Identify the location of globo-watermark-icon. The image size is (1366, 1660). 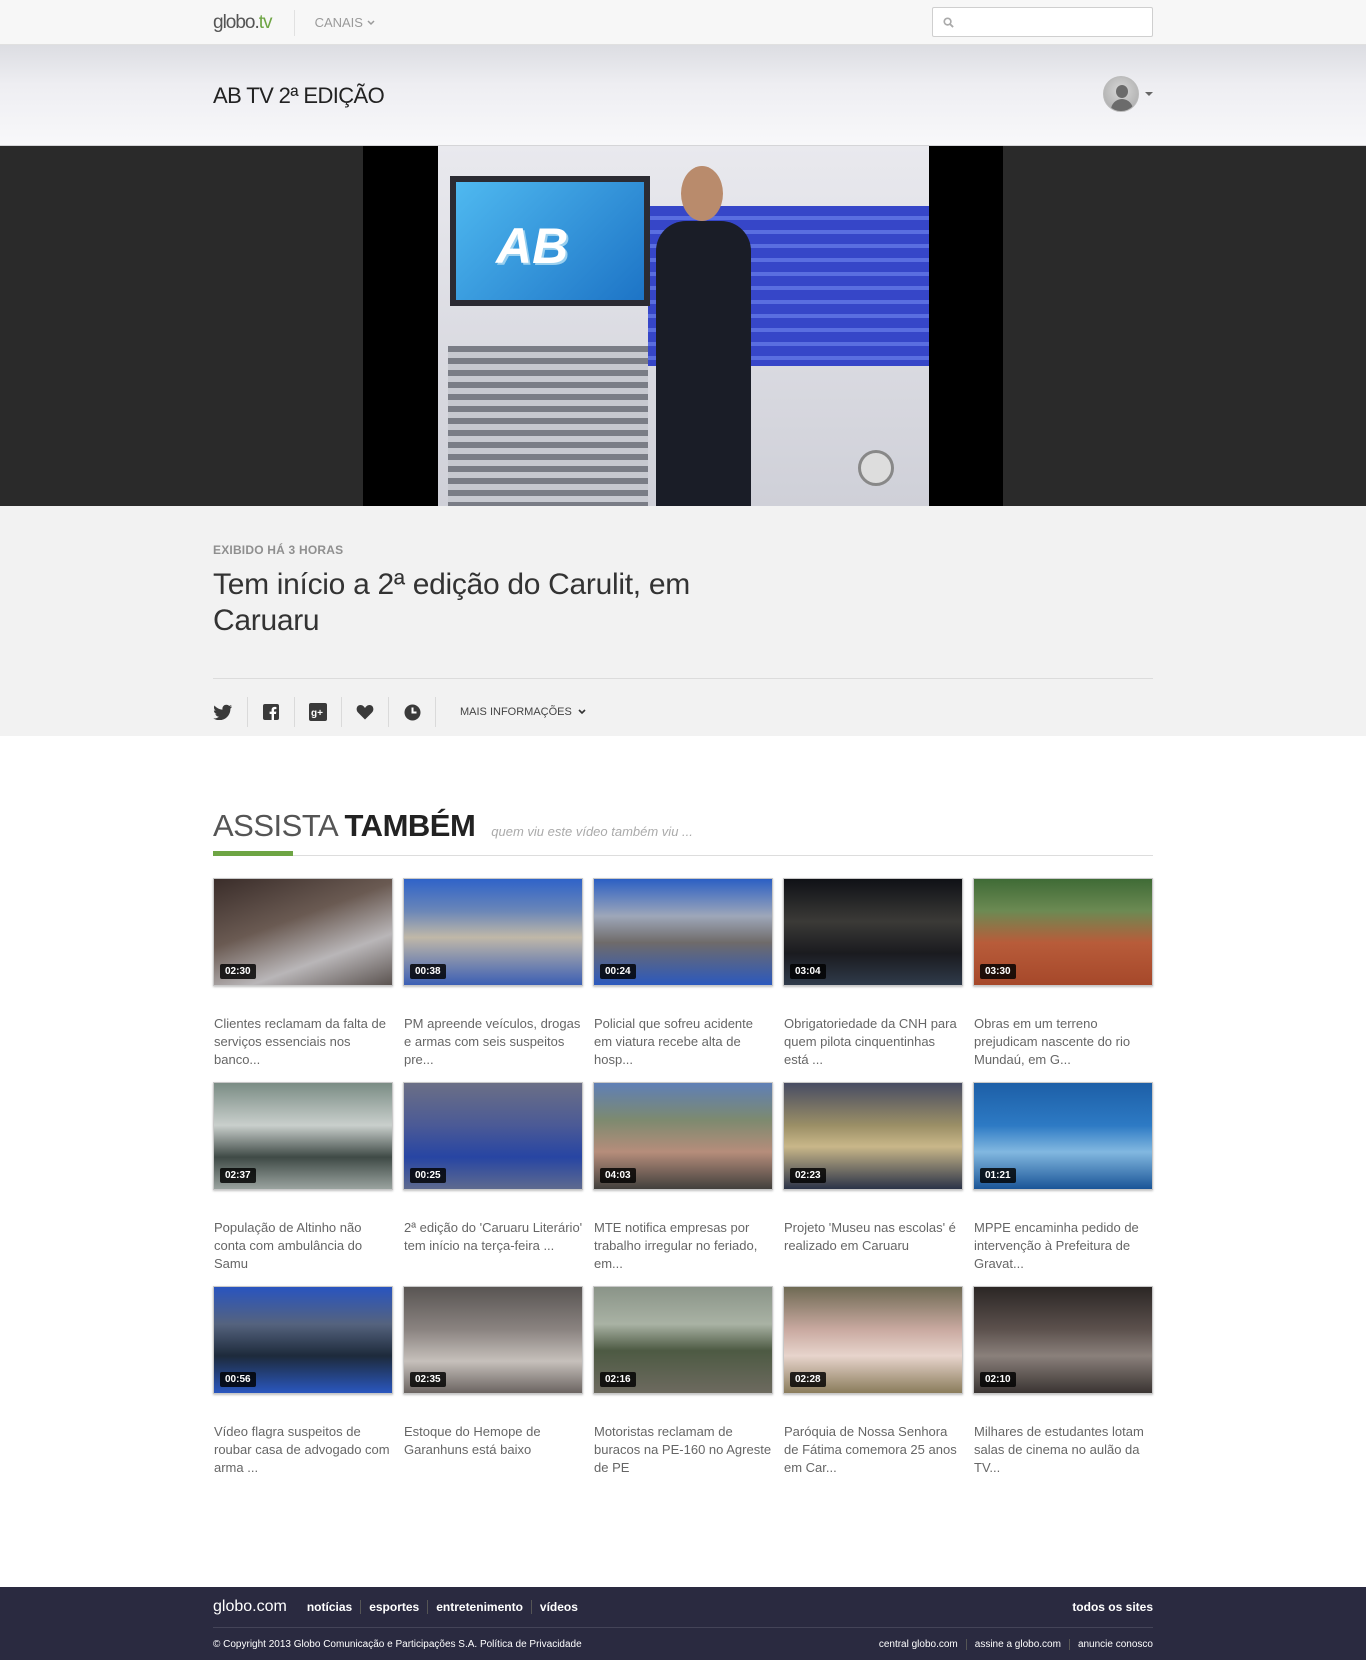
(876, 468).